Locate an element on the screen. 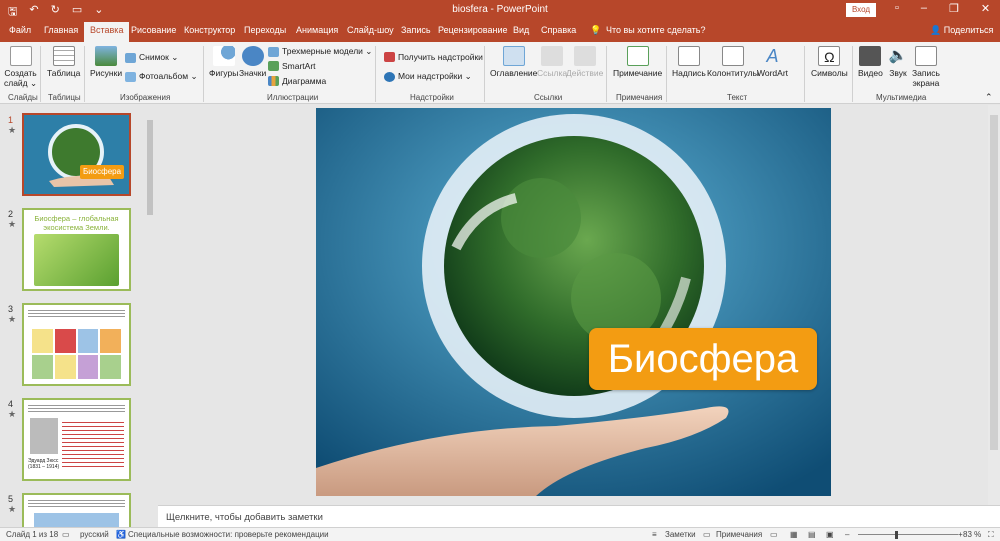 This screenshot has height=541, width=1000. shapes-button: Фигуры is located at coordinates (223, 62).